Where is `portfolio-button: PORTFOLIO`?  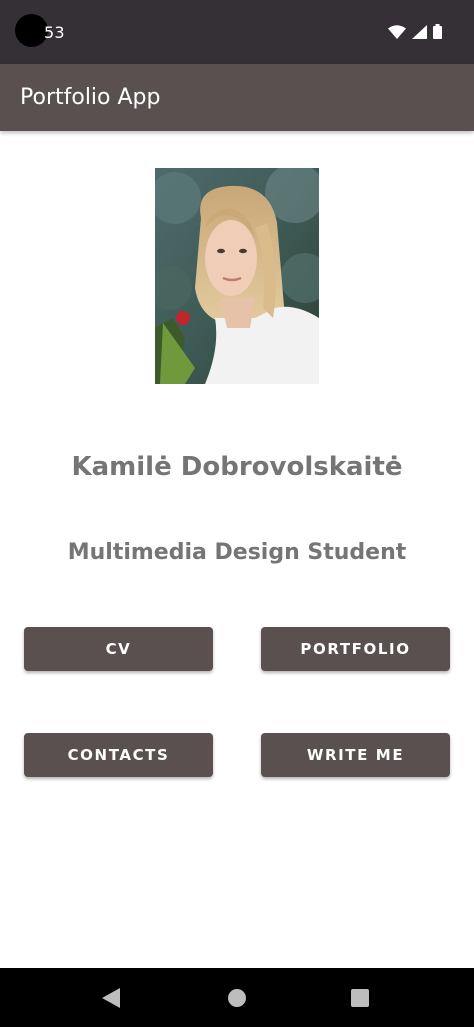
portfolio-button: PORTFOLIO is located at coordinates (355, 649).